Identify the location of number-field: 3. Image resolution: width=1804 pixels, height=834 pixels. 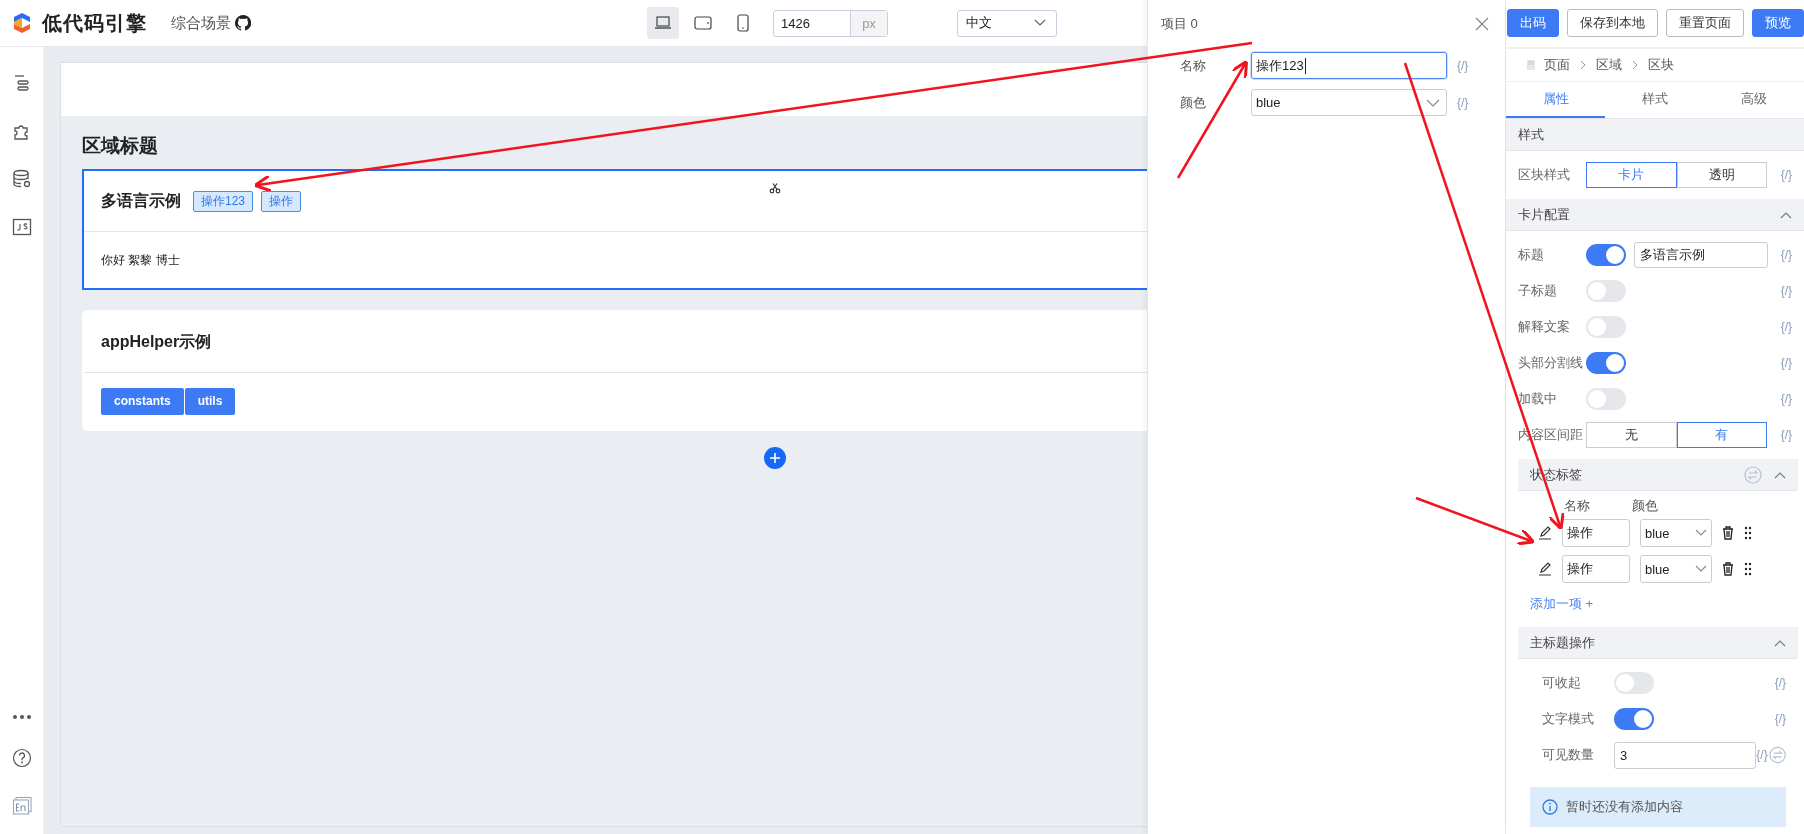
(1685, 755).